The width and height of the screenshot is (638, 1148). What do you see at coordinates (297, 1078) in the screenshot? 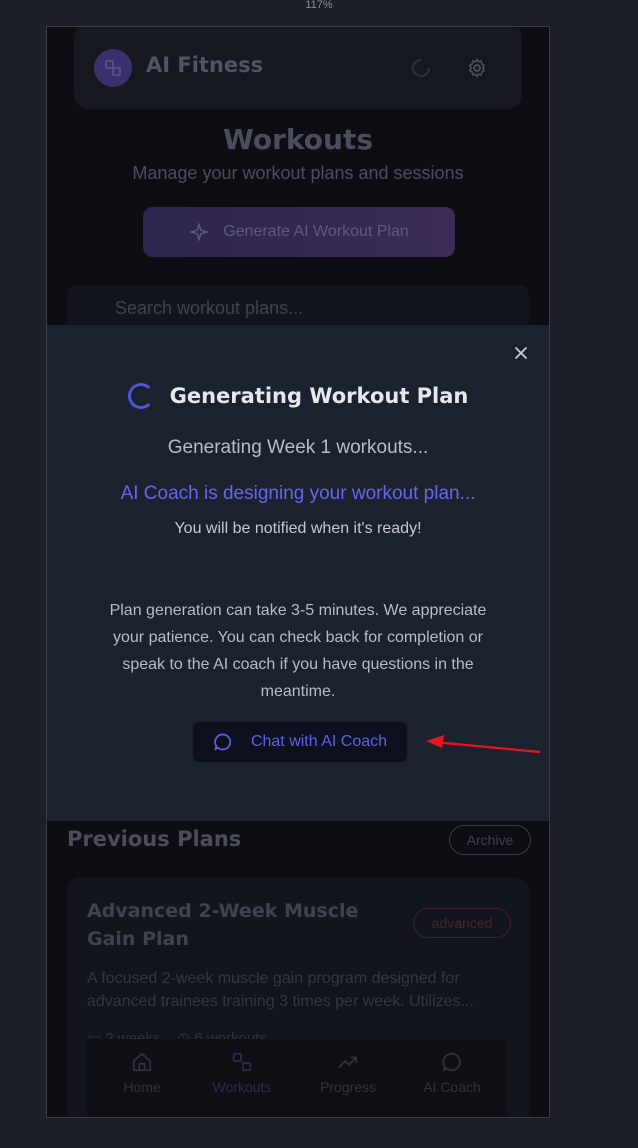
I see `bottom-nav: Home Workouts Progress AI Coach` at bounding box center [297, 1078].